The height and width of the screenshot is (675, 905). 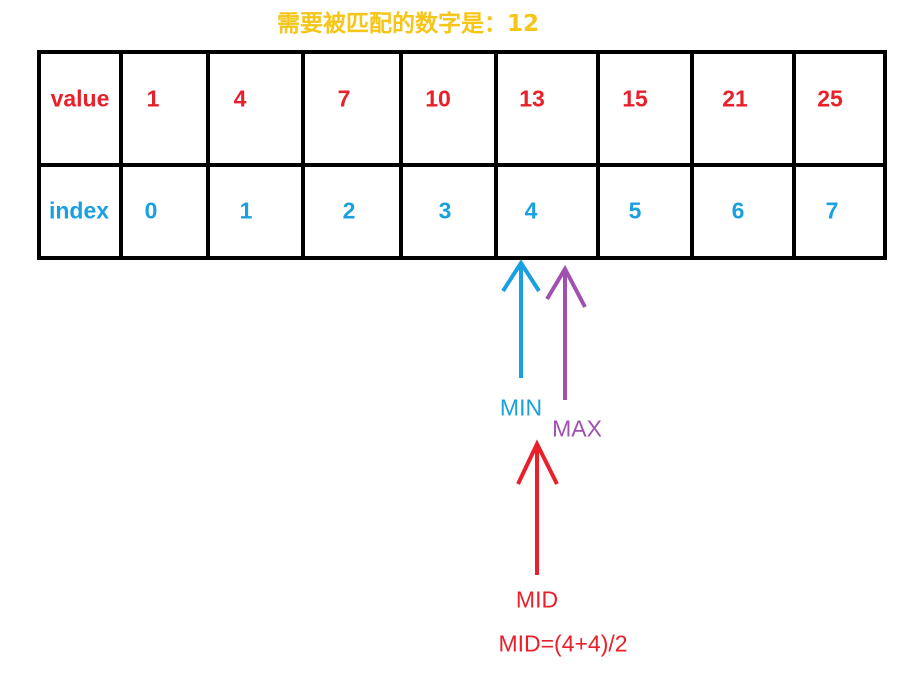 I want to click on value-cell: 7, so click(x=344, y=98).